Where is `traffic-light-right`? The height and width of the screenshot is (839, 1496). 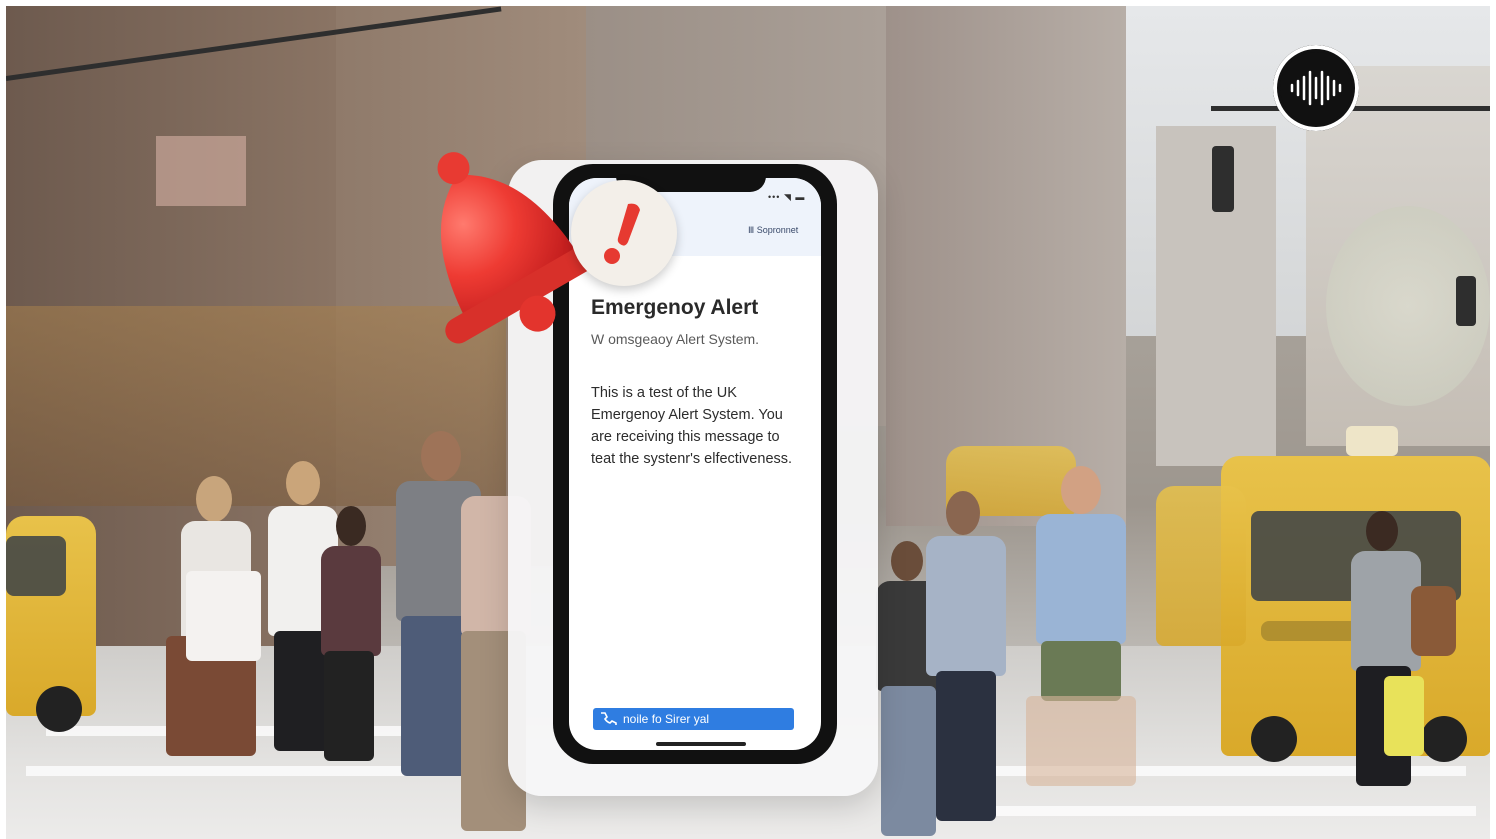 traffic-light-right is located at coordinates (1223, 179).